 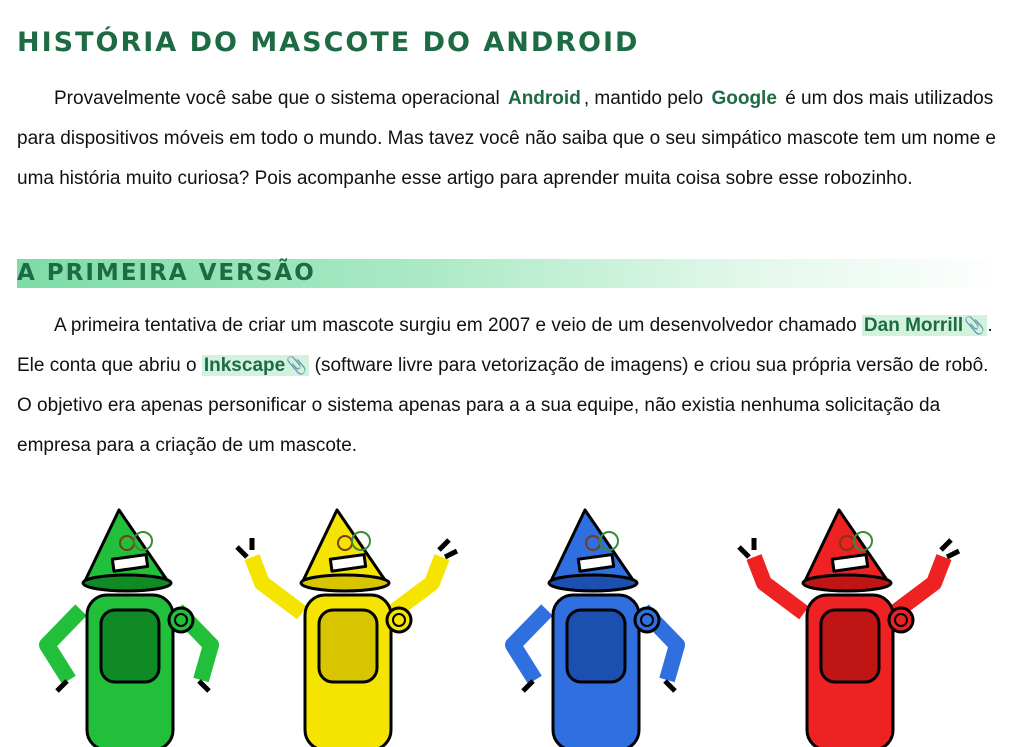 What do you see at coordinates (166, 273) in the screenshot?
I see `section-heading: A Primeira Versão` at bounding box center [166, 273].